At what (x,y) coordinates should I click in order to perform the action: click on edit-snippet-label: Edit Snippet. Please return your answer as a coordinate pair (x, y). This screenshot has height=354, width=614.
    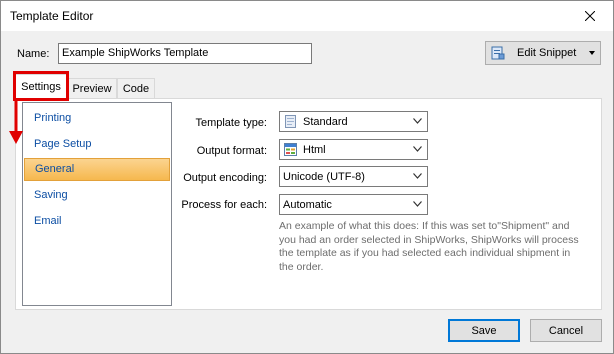
    Looking at the image, I should click on (547, 53).